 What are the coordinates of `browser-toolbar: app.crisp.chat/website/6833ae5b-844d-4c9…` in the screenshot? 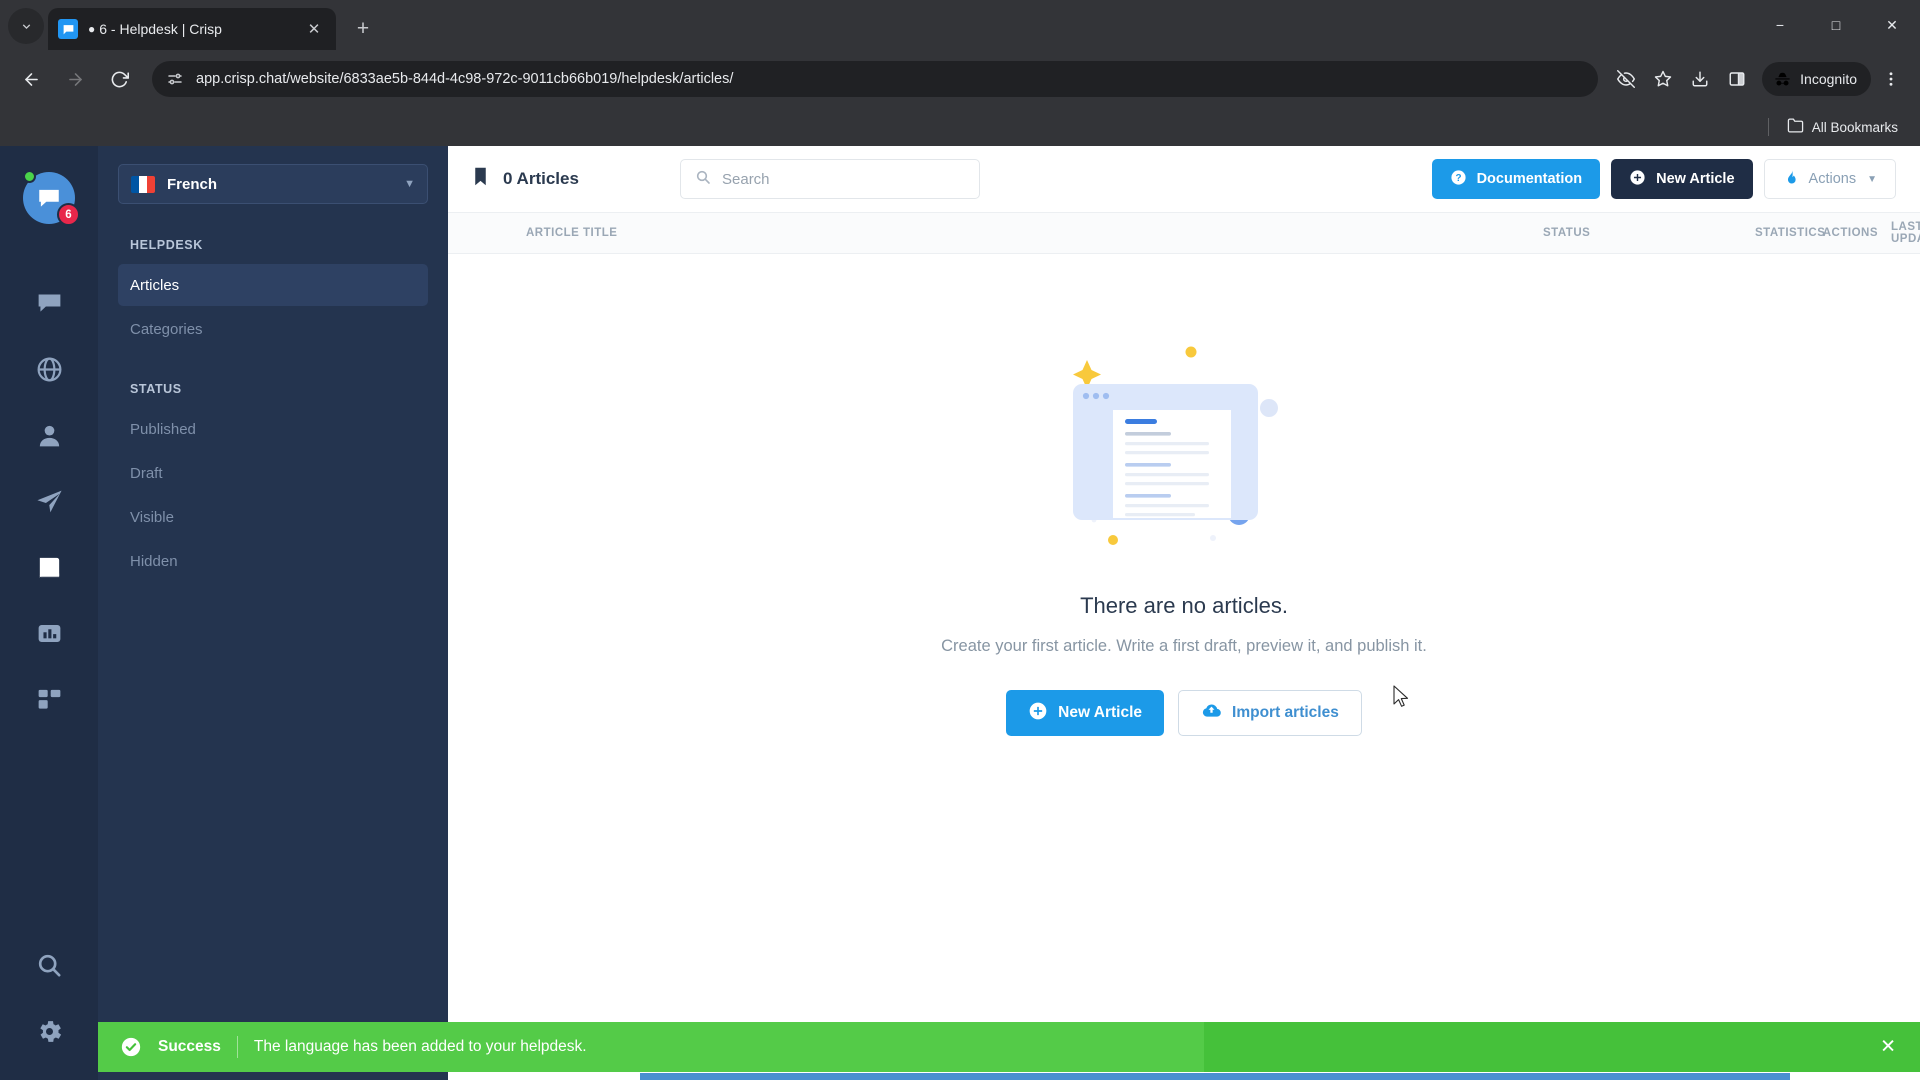 It's located at (960, 79).